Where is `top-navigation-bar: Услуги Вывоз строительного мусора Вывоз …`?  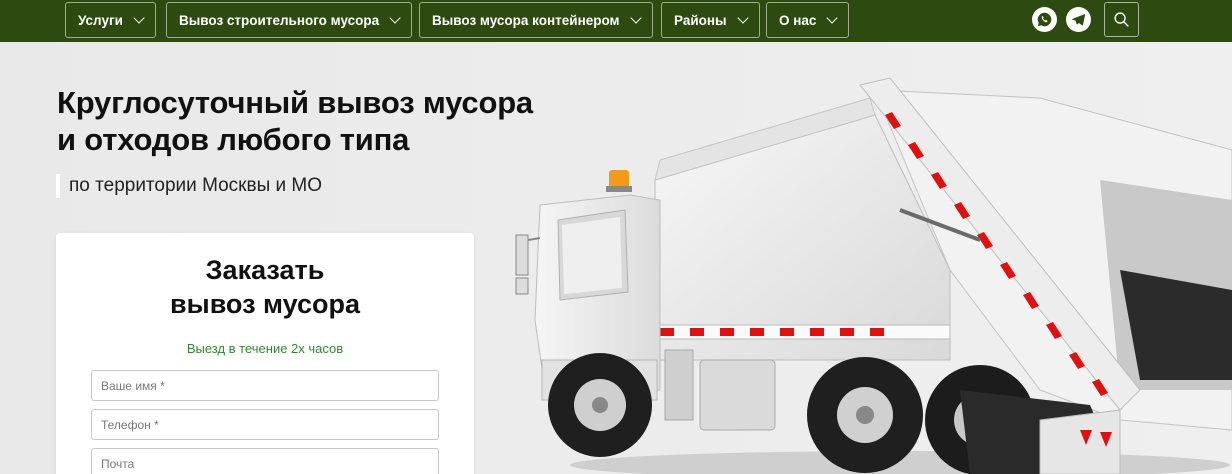 top-navigation-bar: Услуги Вывоз строительного мусора Вывоз … is located at coordinates (616, 21).